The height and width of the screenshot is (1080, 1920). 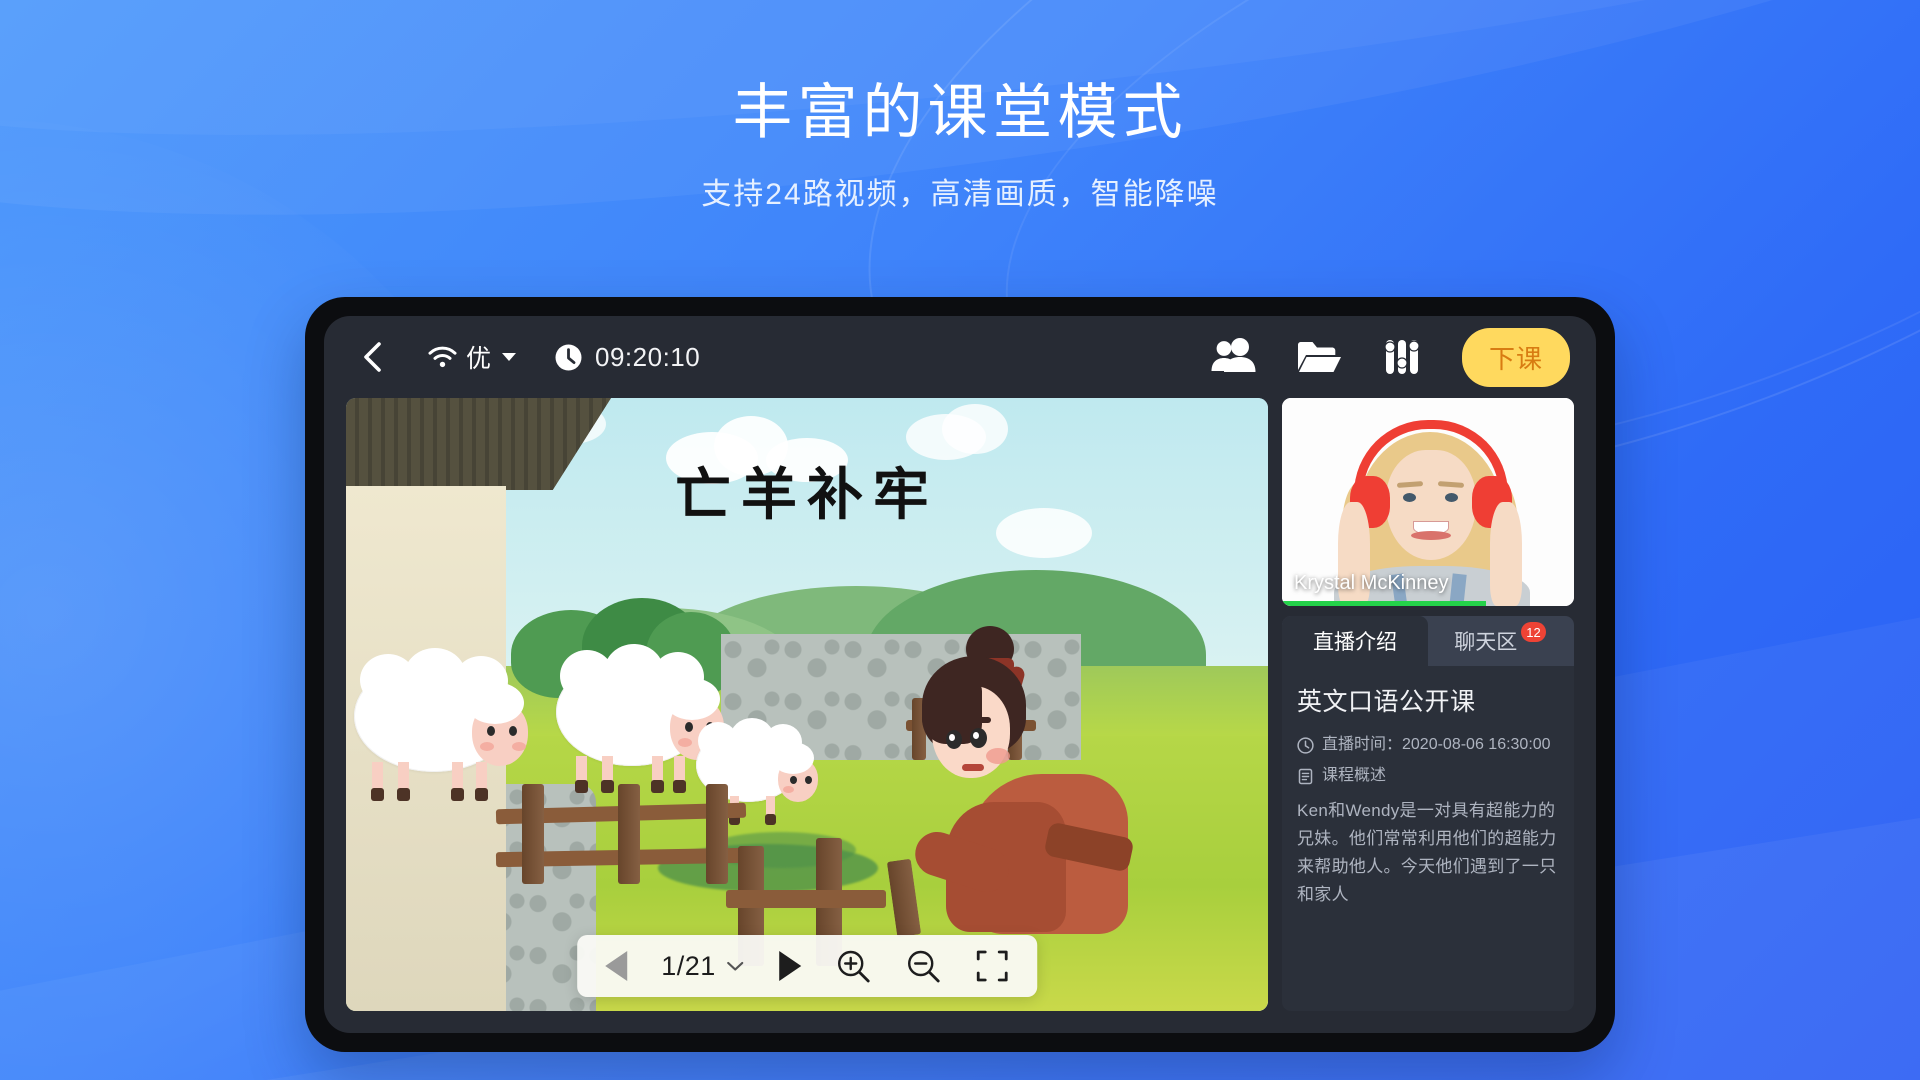 I want to click on network-quality-selector: 优, so click(x=472, y=357).